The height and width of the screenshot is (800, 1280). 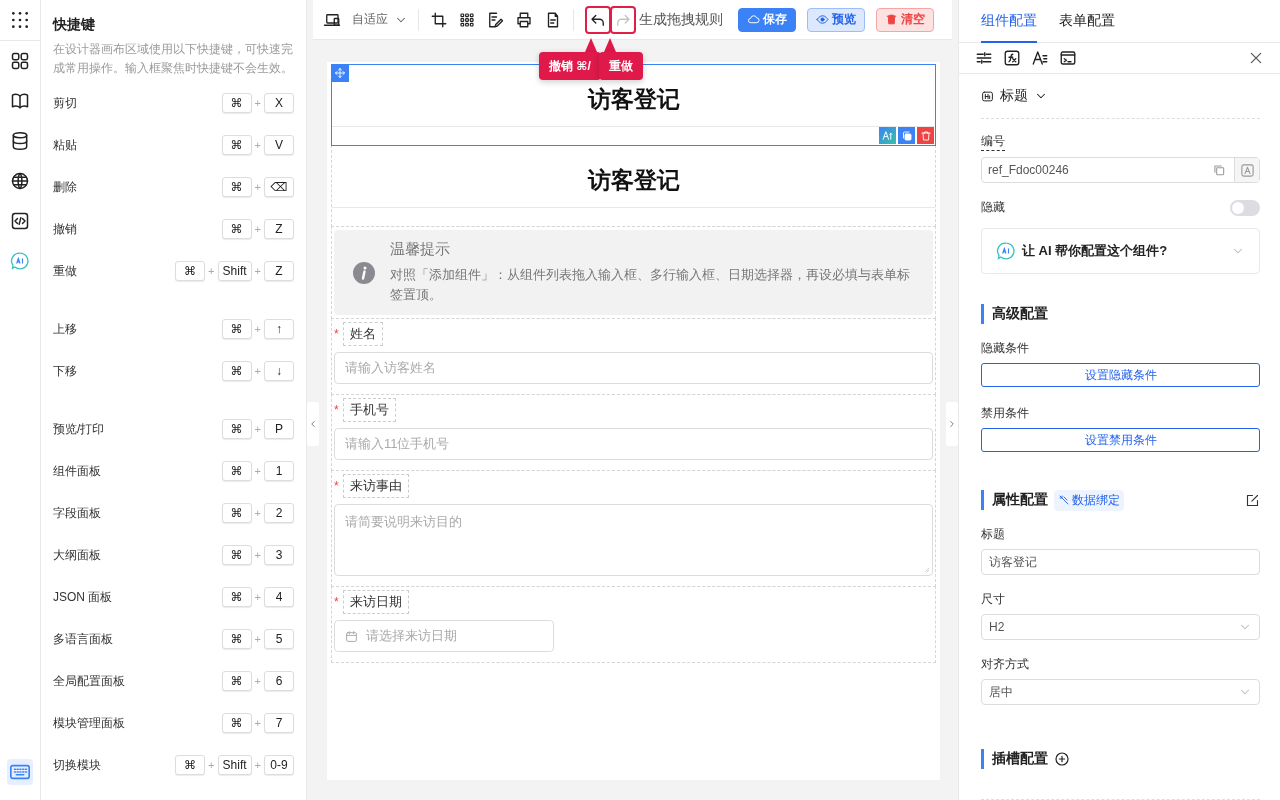 What do you see at coordinates (1120, 562) in the screenshot?
I see `input-field: 访客登记` at bounding box center [1120, 562].